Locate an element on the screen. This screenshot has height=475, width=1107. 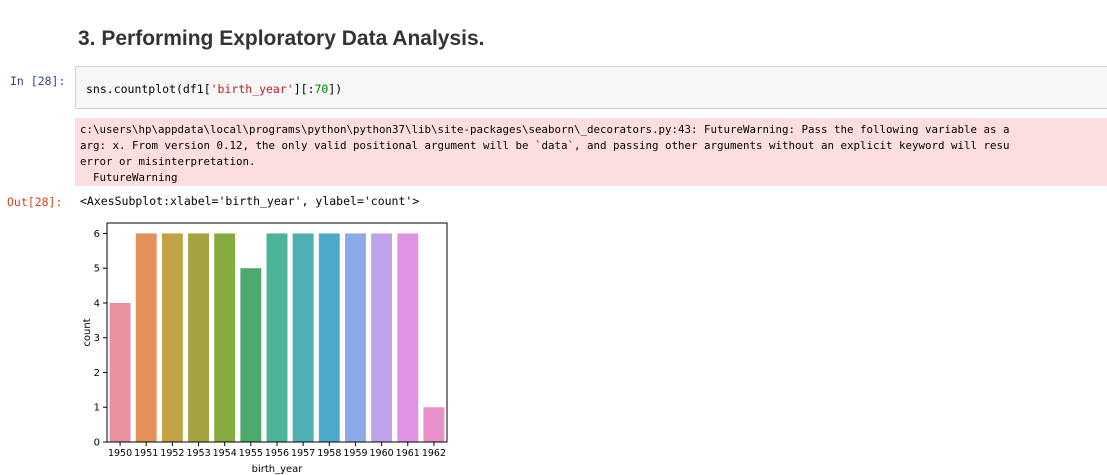
bar-1956 is located at coordinates (277, 337).